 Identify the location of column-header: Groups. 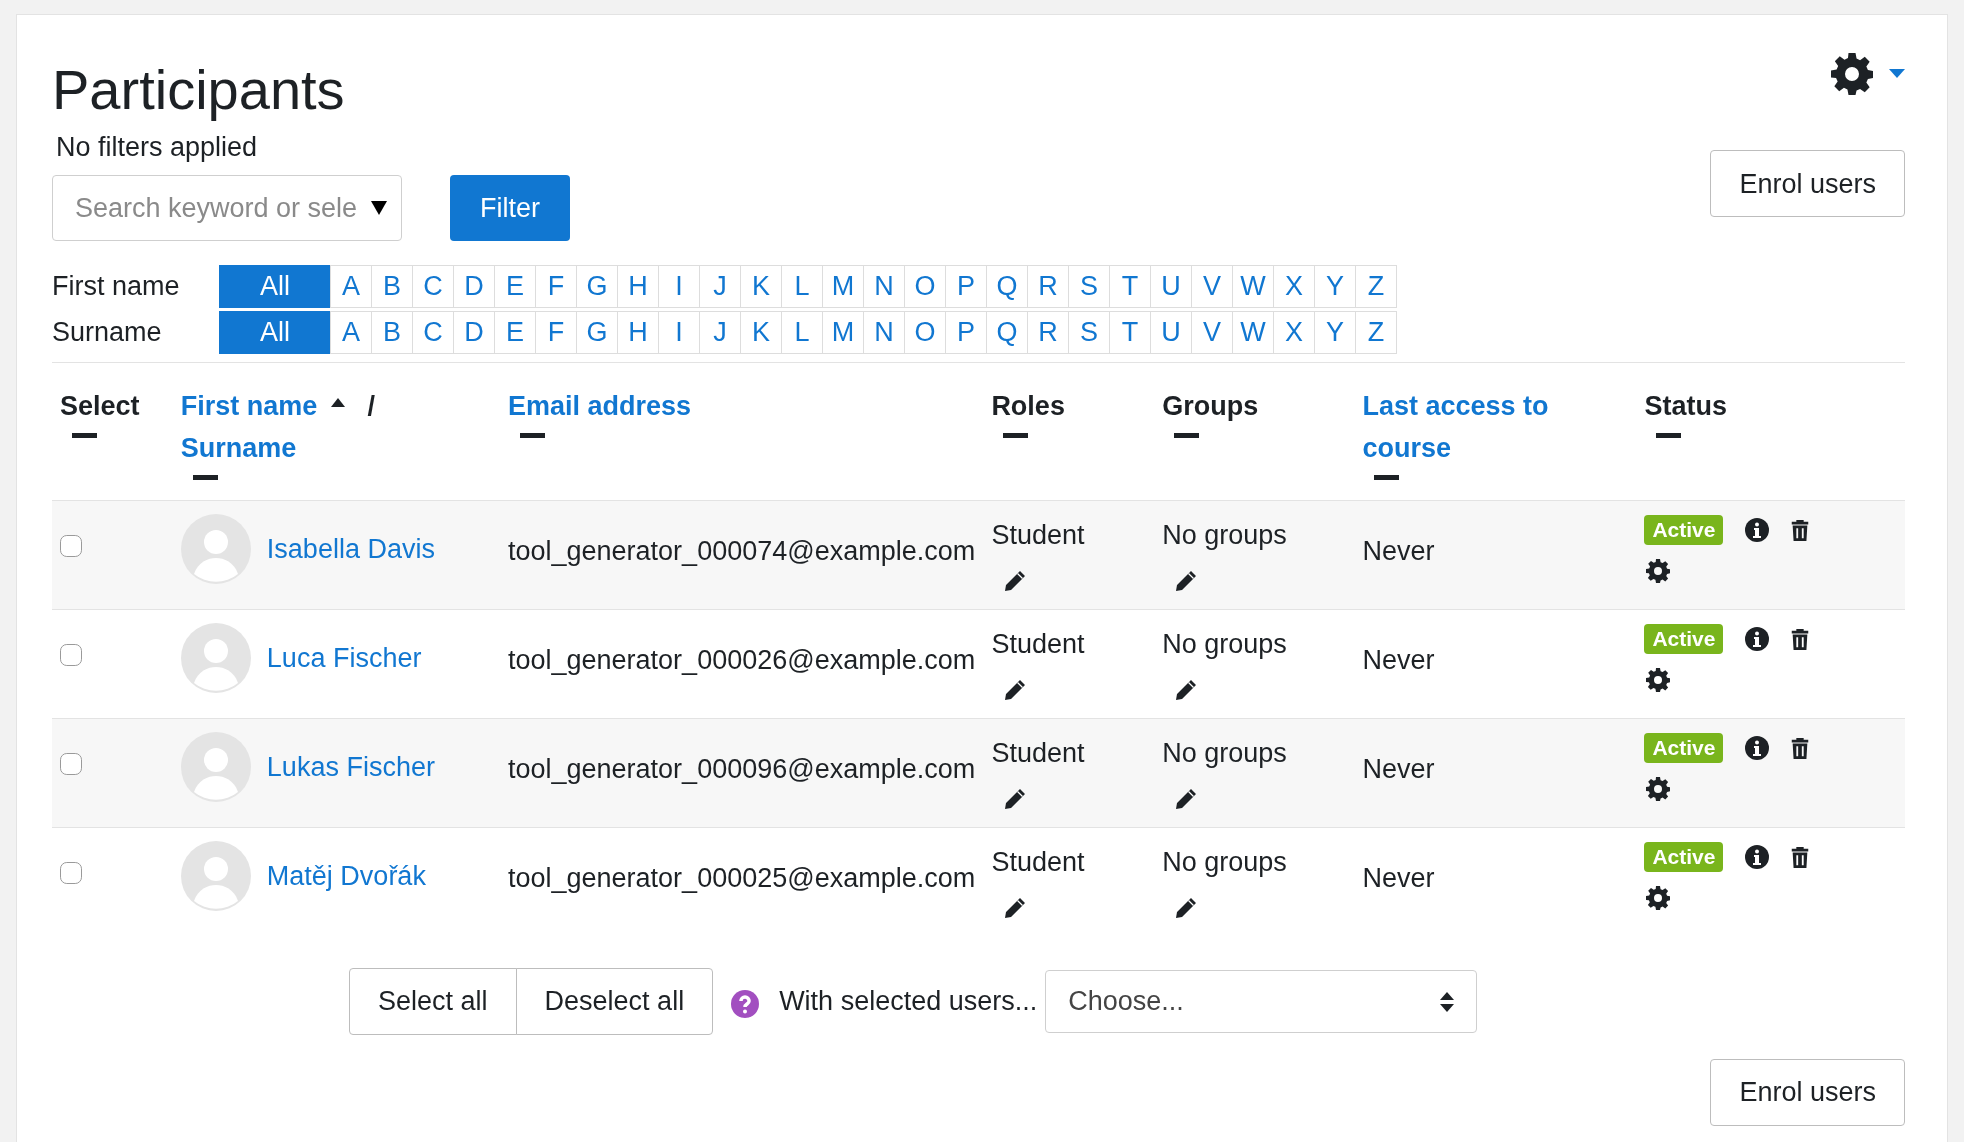
(1210, 406).